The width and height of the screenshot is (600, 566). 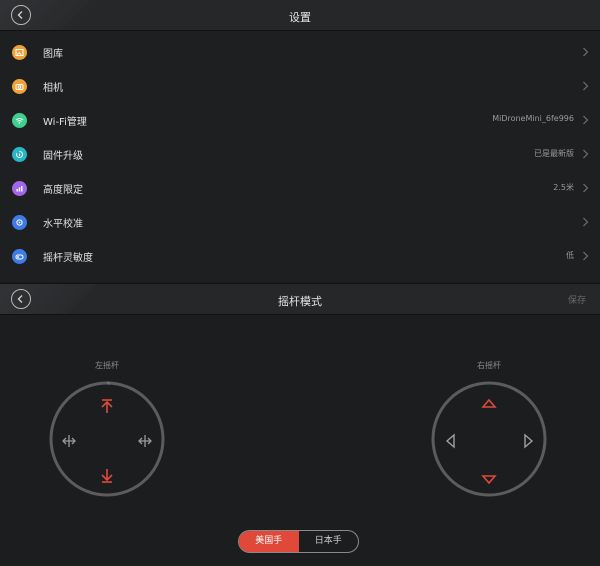 What do you see at coordinates (554, 153) in the screenshot?
I see `settings-item-value: 已是最新版` at bounding box center [554, 153].